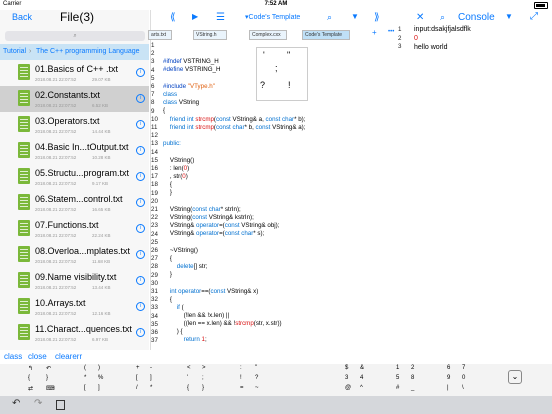 Image resolution: width=552 pixels, height=414 pixels. Describe the element at coordinates (397, 368) in the screenshot. I see `key: 1` at that location.